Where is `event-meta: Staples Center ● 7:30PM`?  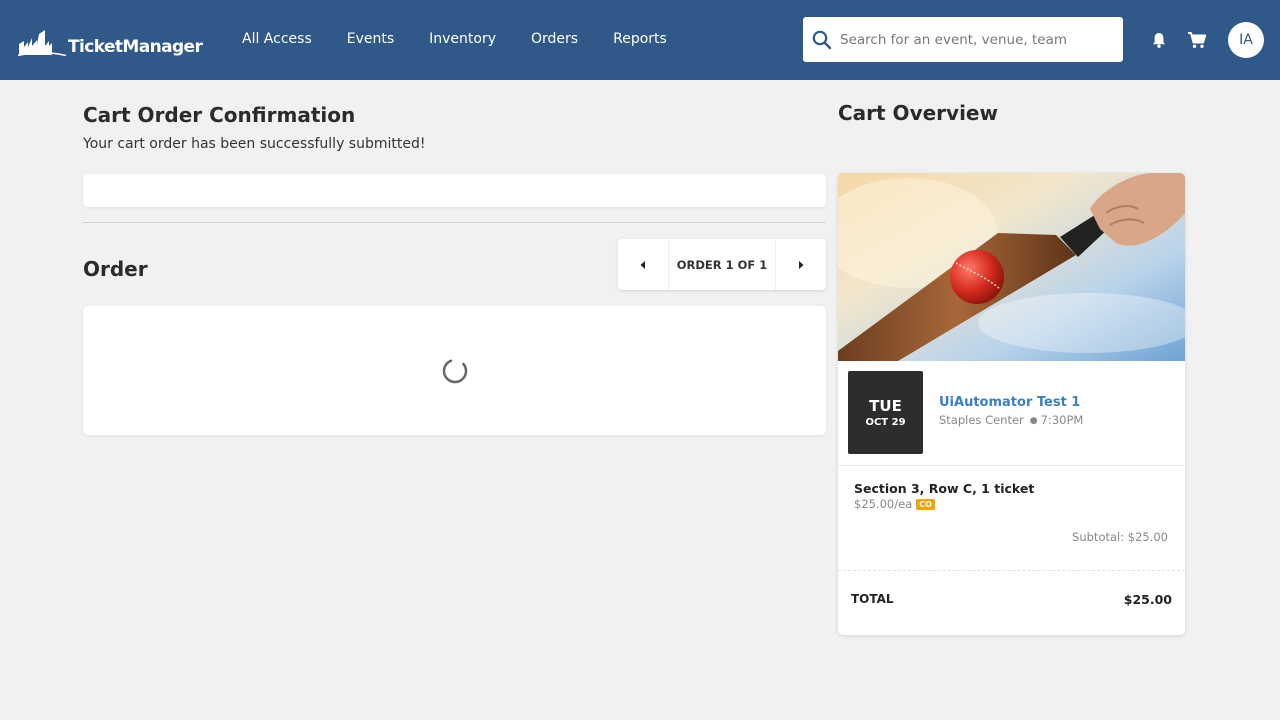
event-meta: Staples Center ● 7:30PM is located at coordinates (1011, 420).